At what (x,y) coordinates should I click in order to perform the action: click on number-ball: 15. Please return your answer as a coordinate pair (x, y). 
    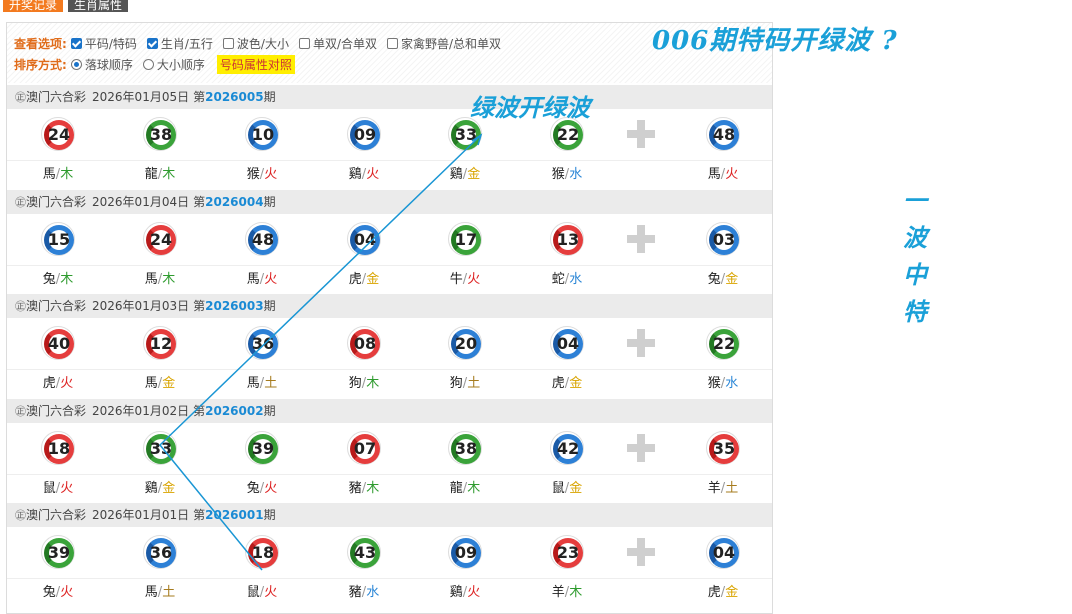
    Looking at the image, I should click on (58, 238).